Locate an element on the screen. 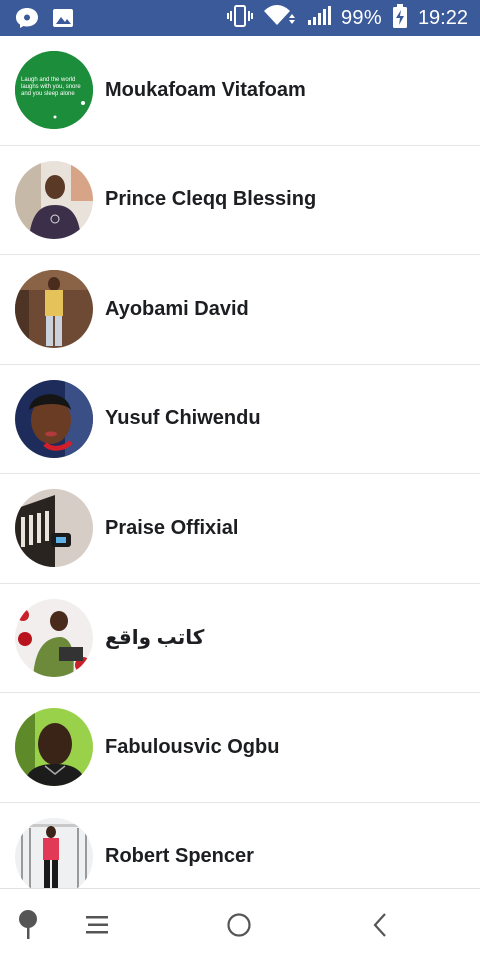 This screenshot has height=961, width=480. pin-icon is located at coordinates (28, 925).